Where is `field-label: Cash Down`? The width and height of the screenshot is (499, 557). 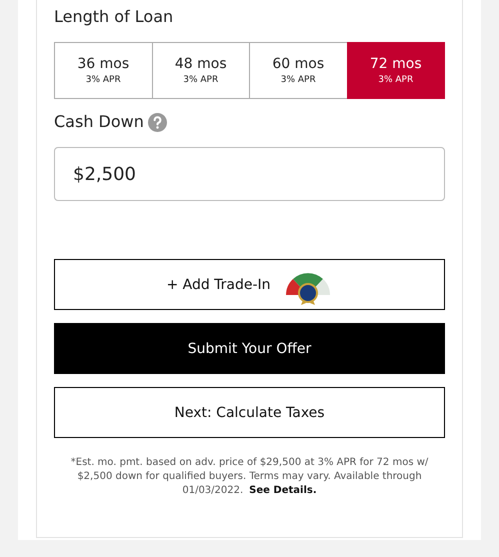 field-label: Cash Down is located at coordinates (99, 122).